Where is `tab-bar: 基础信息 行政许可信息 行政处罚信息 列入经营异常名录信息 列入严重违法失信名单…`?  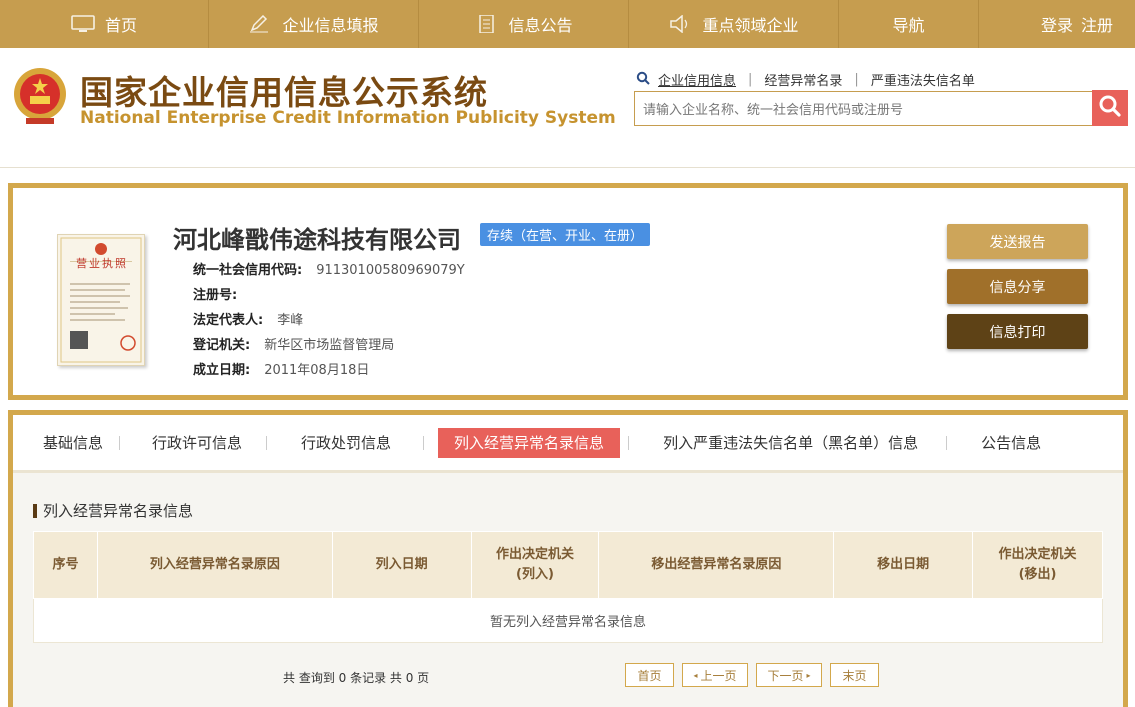 tab-bar: 基础信息 行政许可信息 行政处罚信息 列入经营异常名录信息 列入严重违法失信名单… is located at coordinates (568, 444).